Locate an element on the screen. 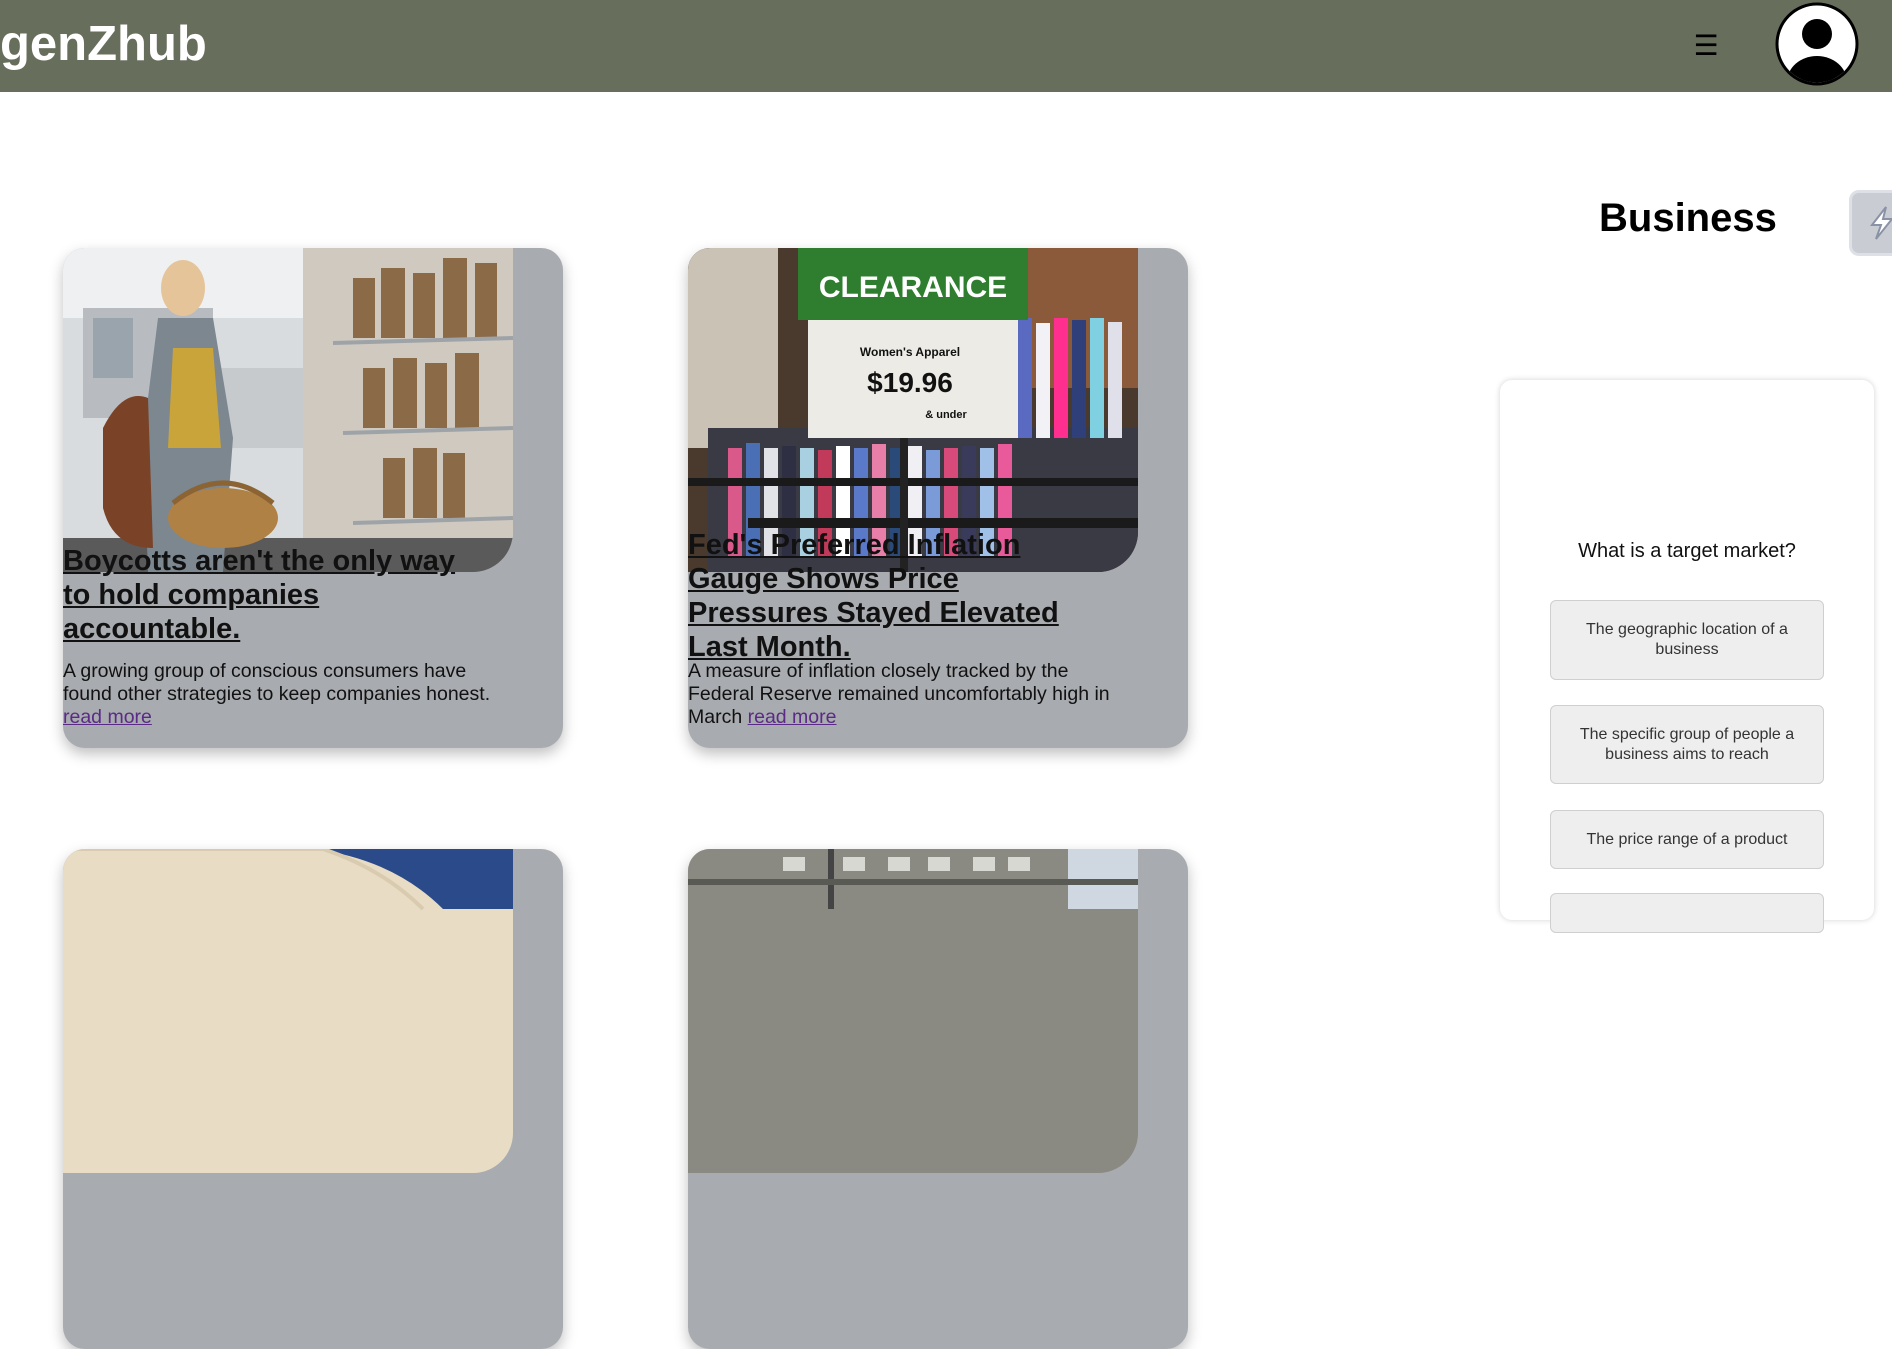 This screenshot has height=1349, width=1892. clearance-banner: CLEARANCE is located at coordinates (913, 287).